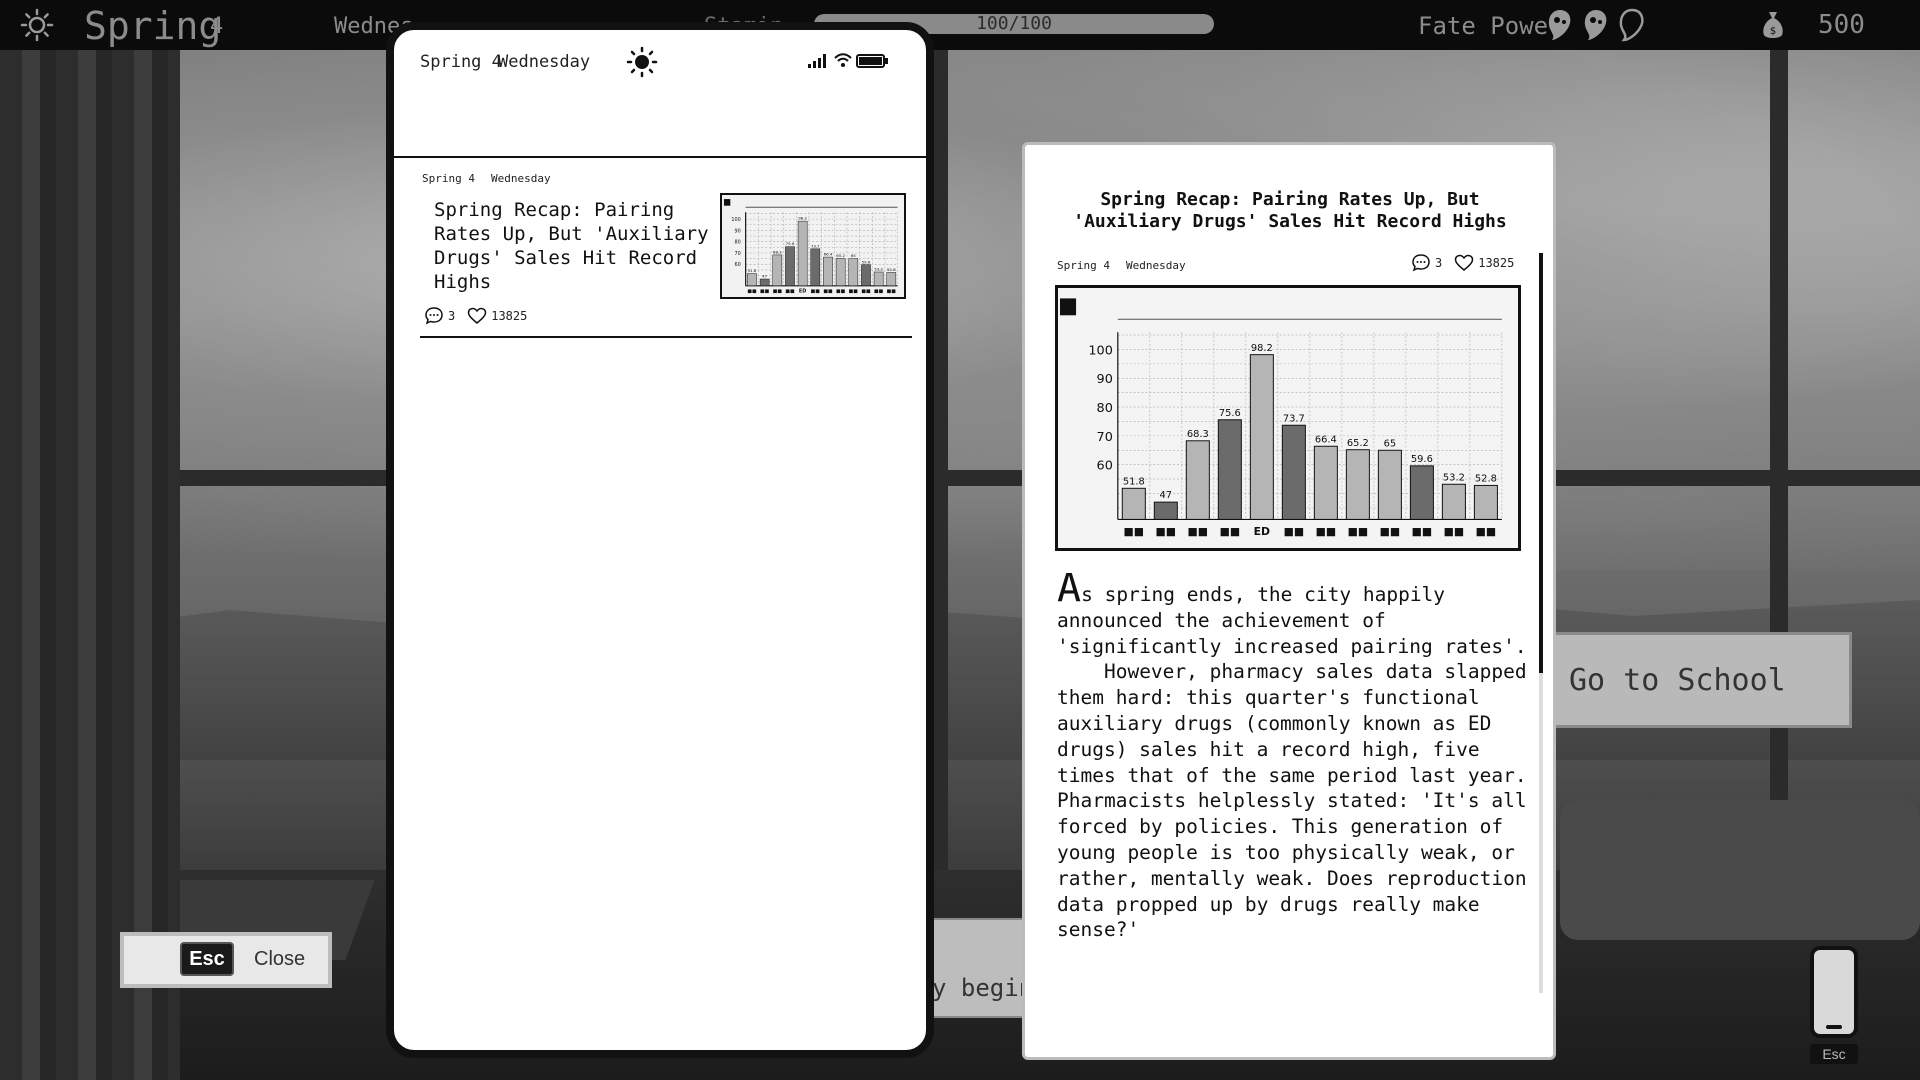 The image size is (1920, 1080). Describe the element at coordinates (843, 60) in the screenshot. I see `wifi-icon` at that location.